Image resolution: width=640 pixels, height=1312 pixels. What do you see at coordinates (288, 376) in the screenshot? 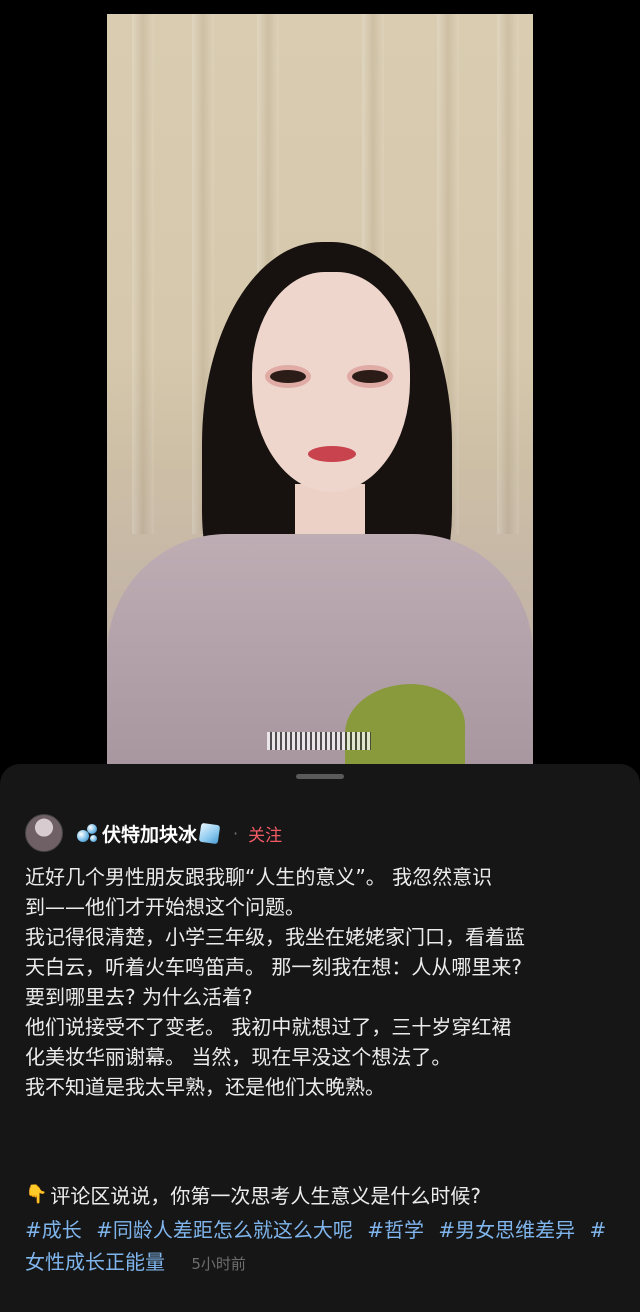
I see `left-eye` at bounding box center [288, 376].